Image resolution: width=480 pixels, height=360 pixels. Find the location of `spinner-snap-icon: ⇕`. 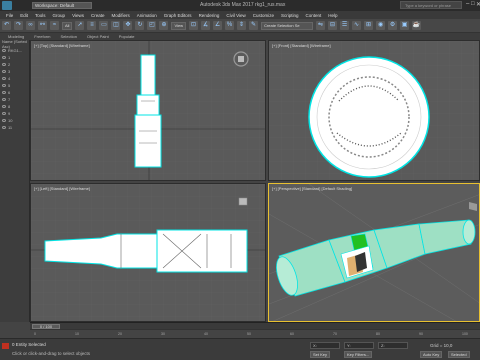

spinner-snap-icon: ⇕ is located at coordinates (242, 25).